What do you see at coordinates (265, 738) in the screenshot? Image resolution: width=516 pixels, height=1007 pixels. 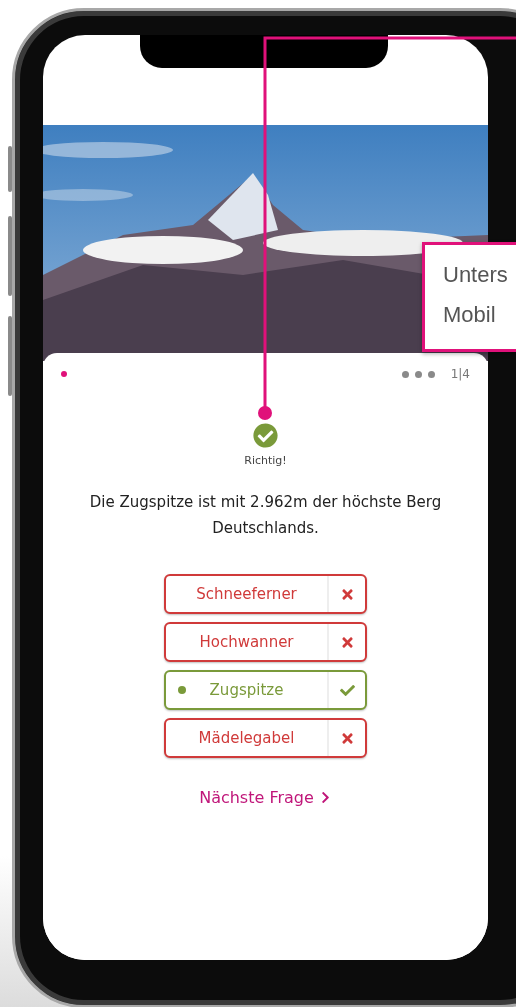 I see `answer-button: Mädelegabel` at bounding box center [265, 738].